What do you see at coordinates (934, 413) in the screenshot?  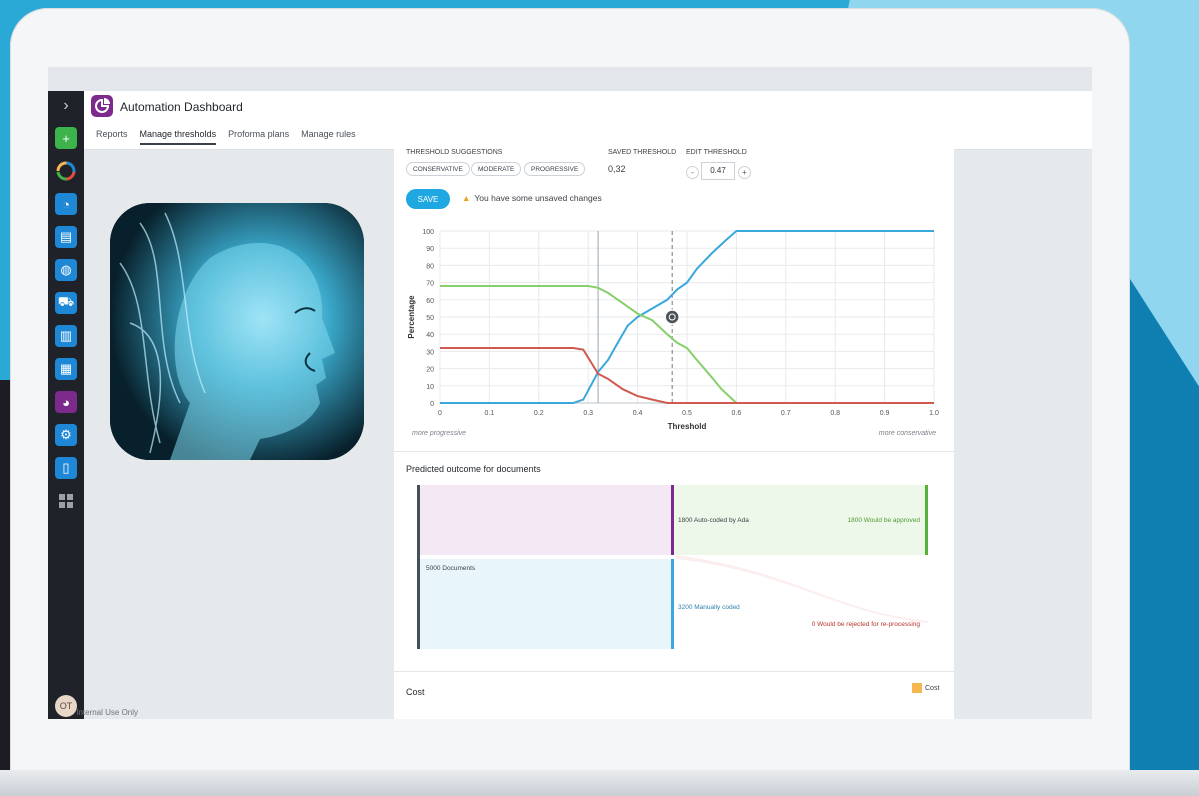 I see `x-tick-label: 1.0` at bounding box center [934, 413].